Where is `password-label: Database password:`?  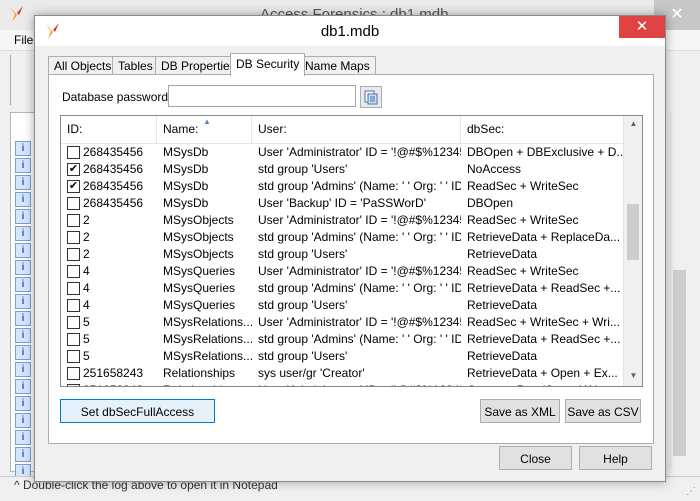 password-label: Database password: is located at coordinates (117, 97).